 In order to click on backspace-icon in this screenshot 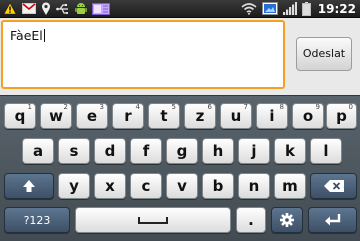, I will do `click(333, 186)`.